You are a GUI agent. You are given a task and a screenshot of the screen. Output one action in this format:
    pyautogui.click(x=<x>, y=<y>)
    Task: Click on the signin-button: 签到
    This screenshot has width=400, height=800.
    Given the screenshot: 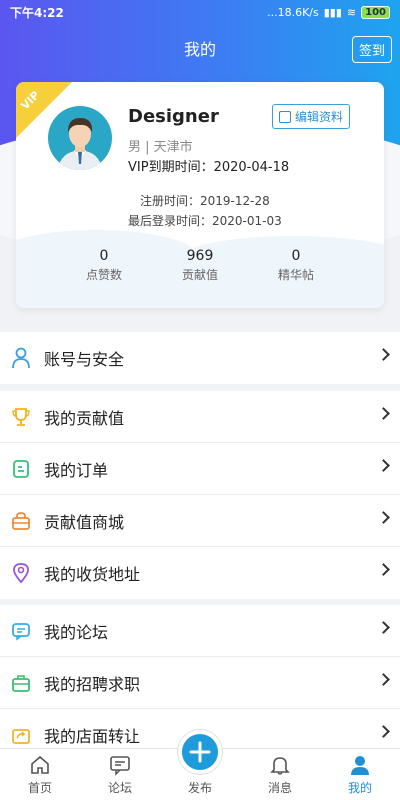 What is the action you would take?
    pyautogui.click(x=371, y=49)
    